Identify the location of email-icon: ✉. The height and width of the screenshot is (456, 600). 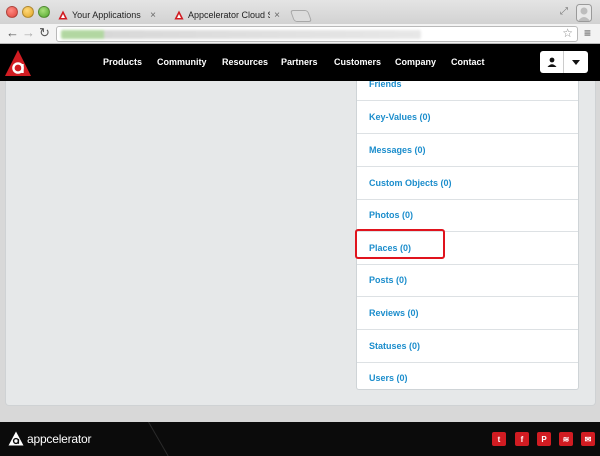
(588, 439).